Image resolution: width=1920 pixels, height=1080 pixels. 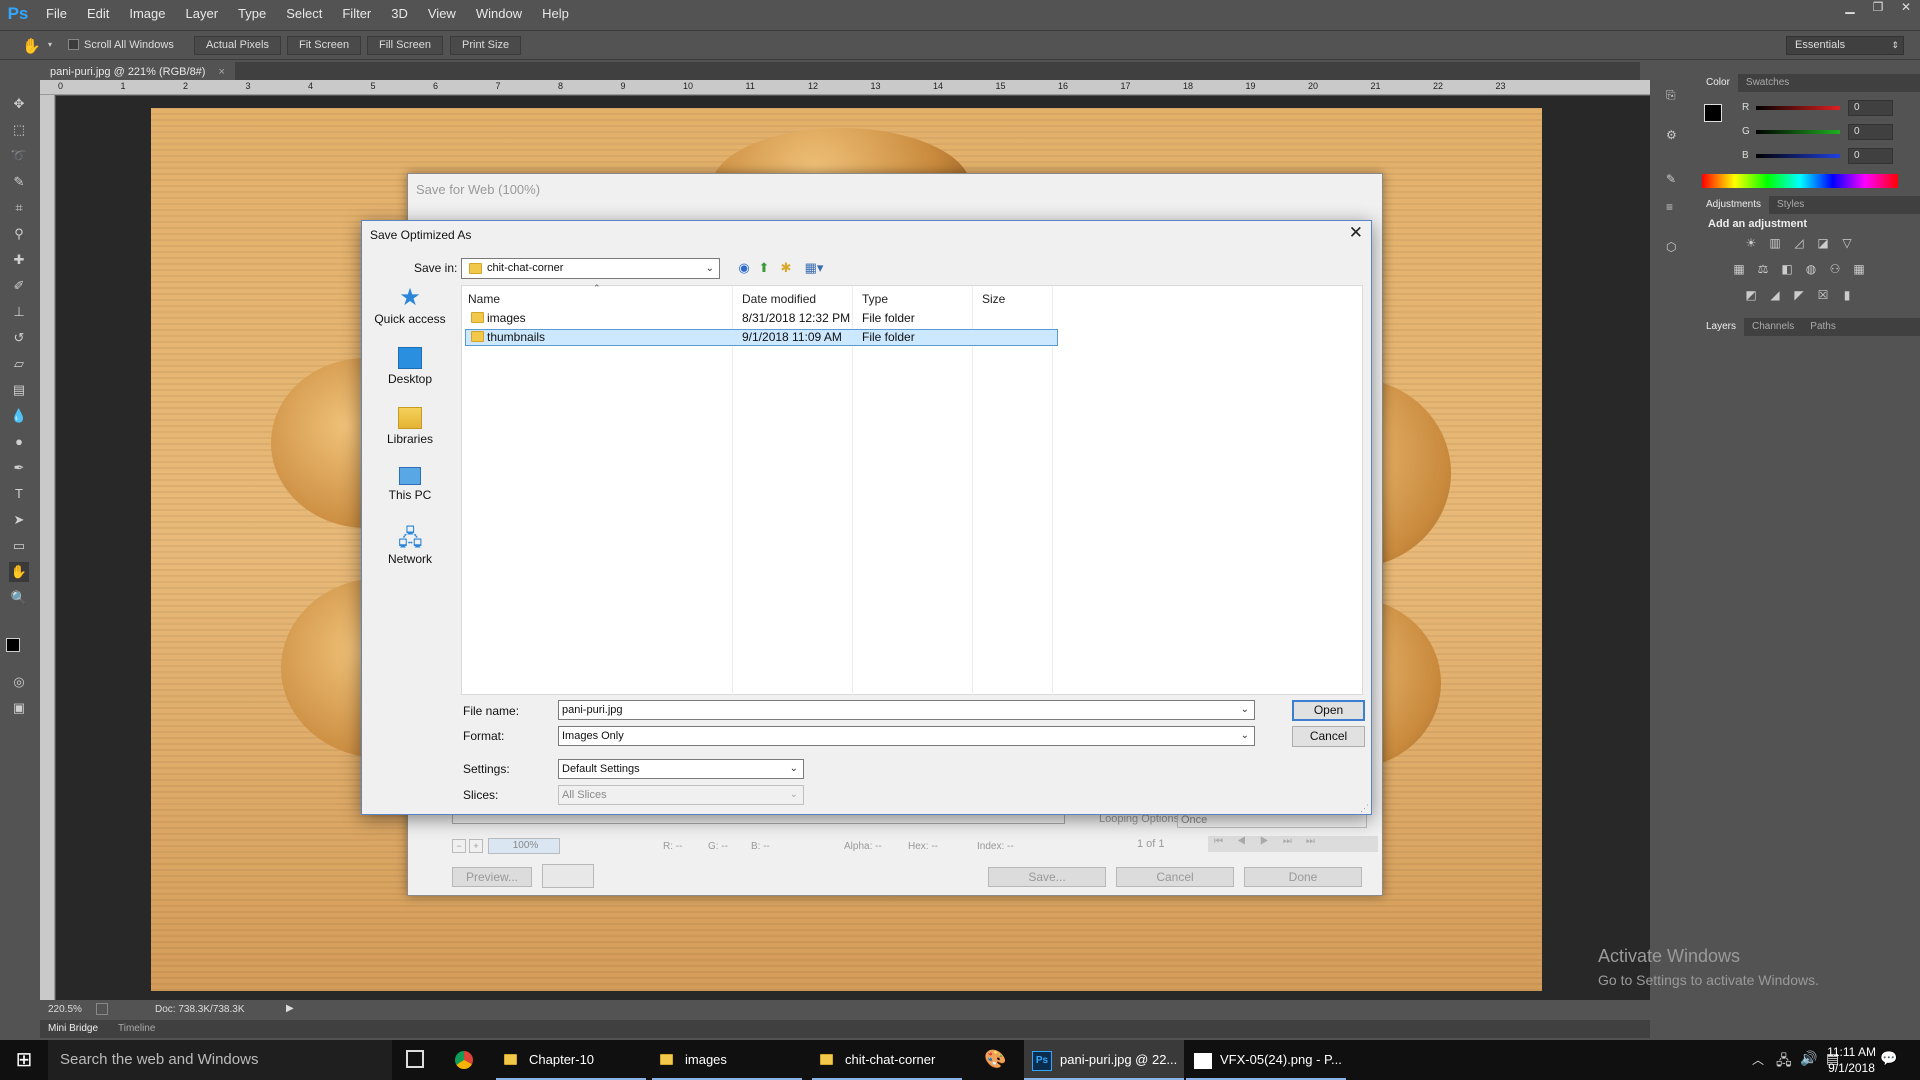 I want to click on eraser-tool-icon: ▱, so click(x=19, y=364).